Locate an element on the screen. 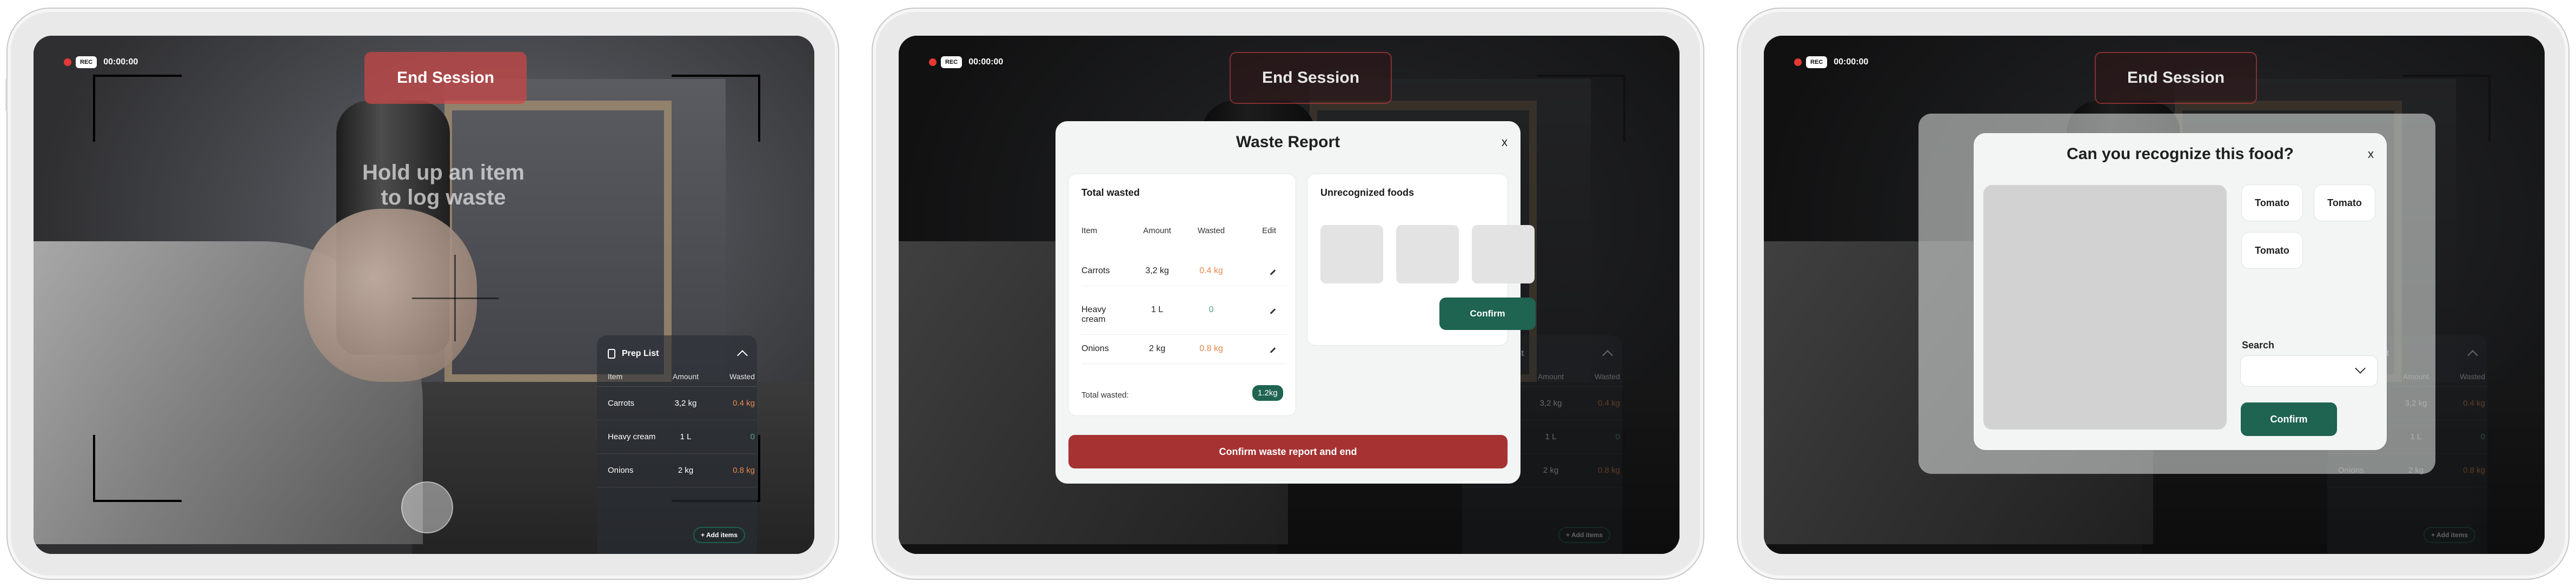 The width and height of the screenshot is (2576, 588). prep-list-title: Prep List is located at coordinates (640, 353).